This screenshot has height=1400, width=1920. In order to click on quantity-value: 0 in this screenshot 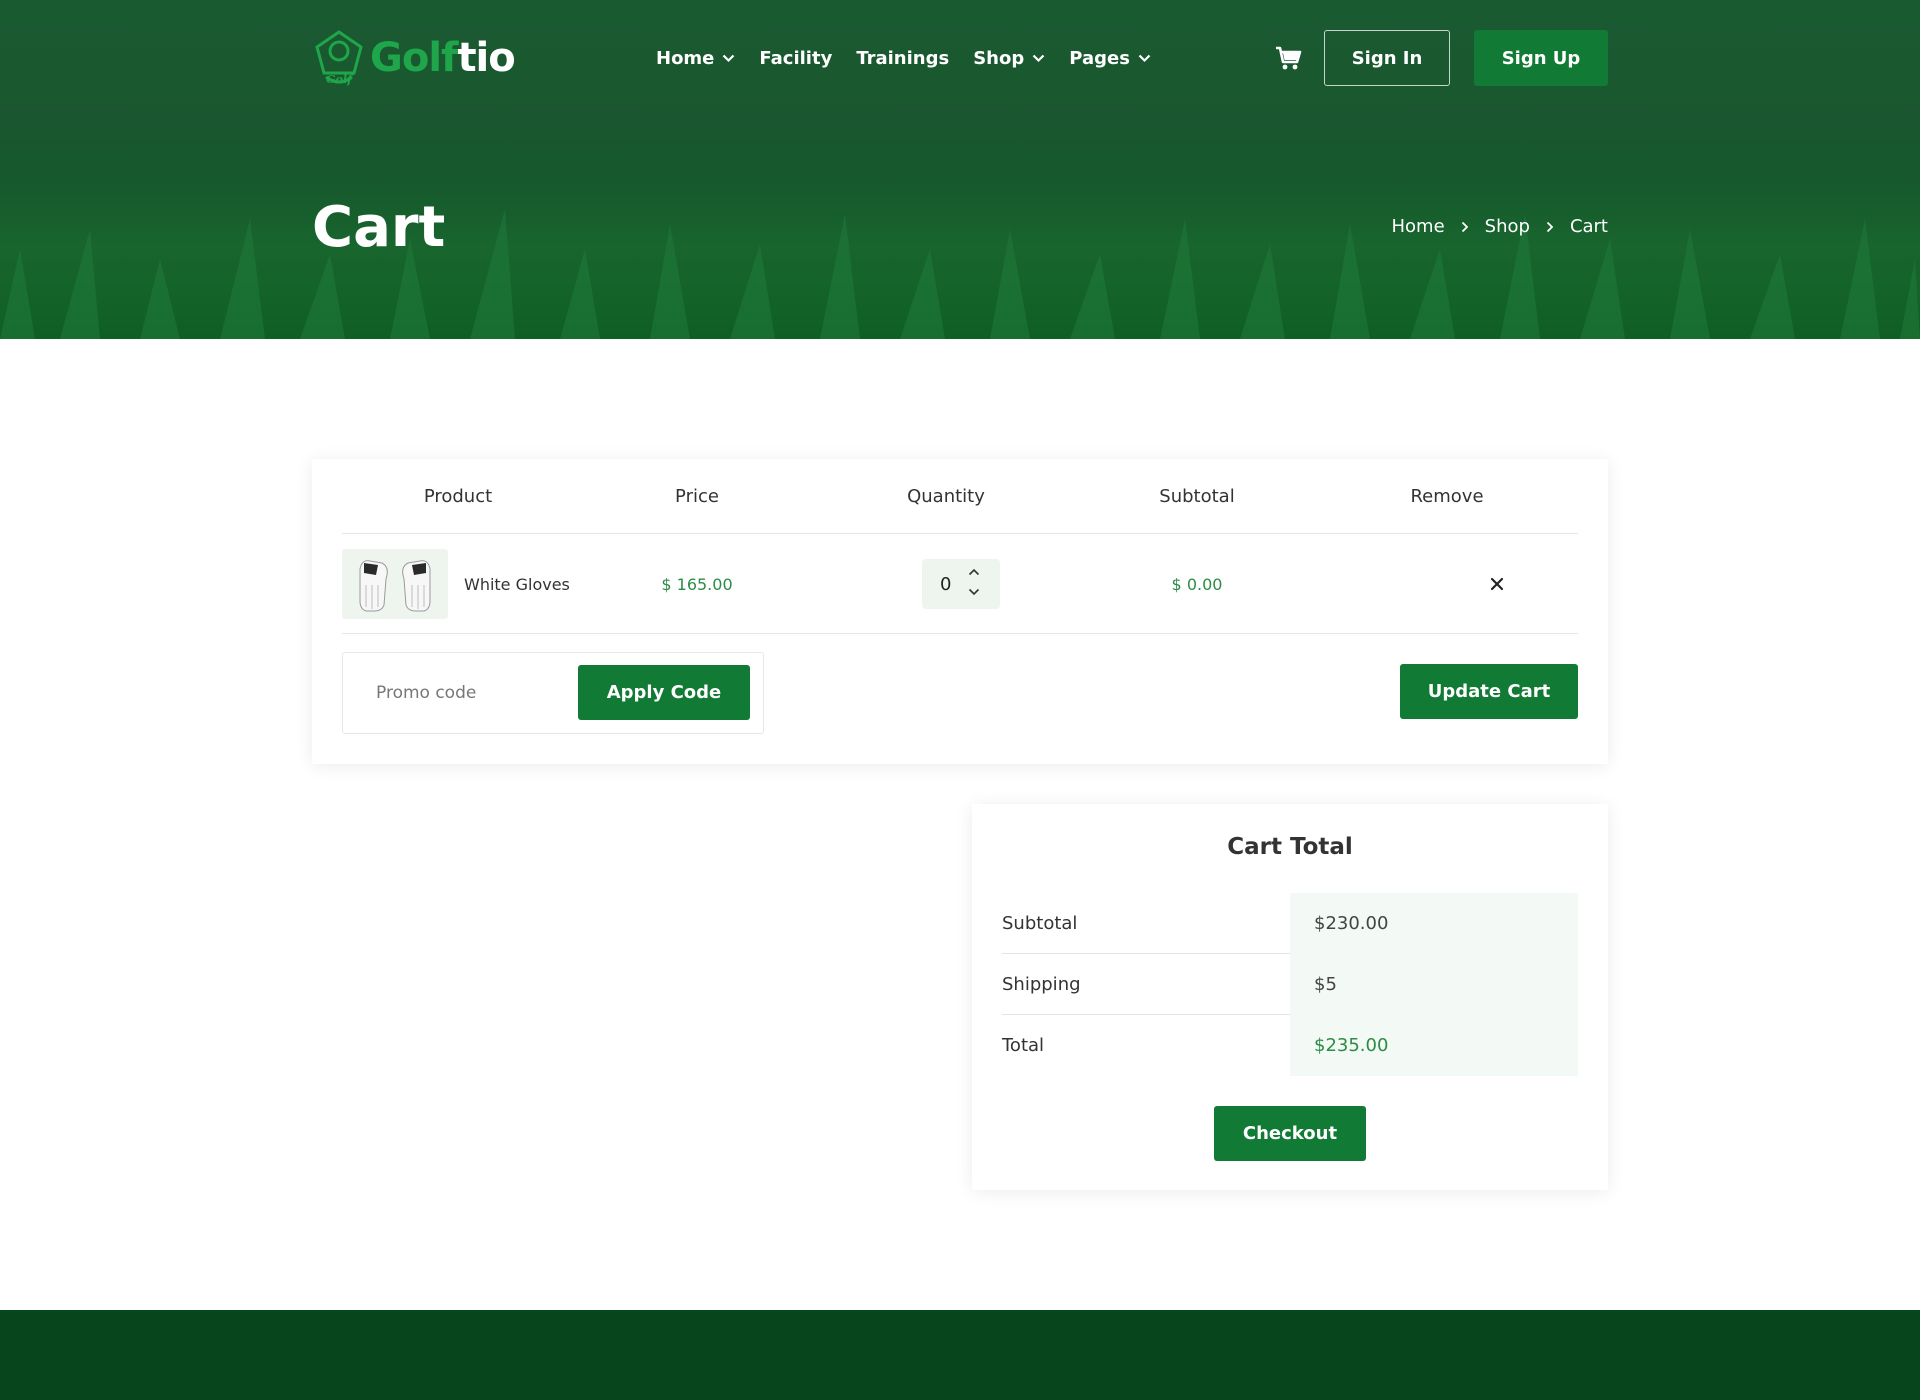, I will do `click(945, 584)`.